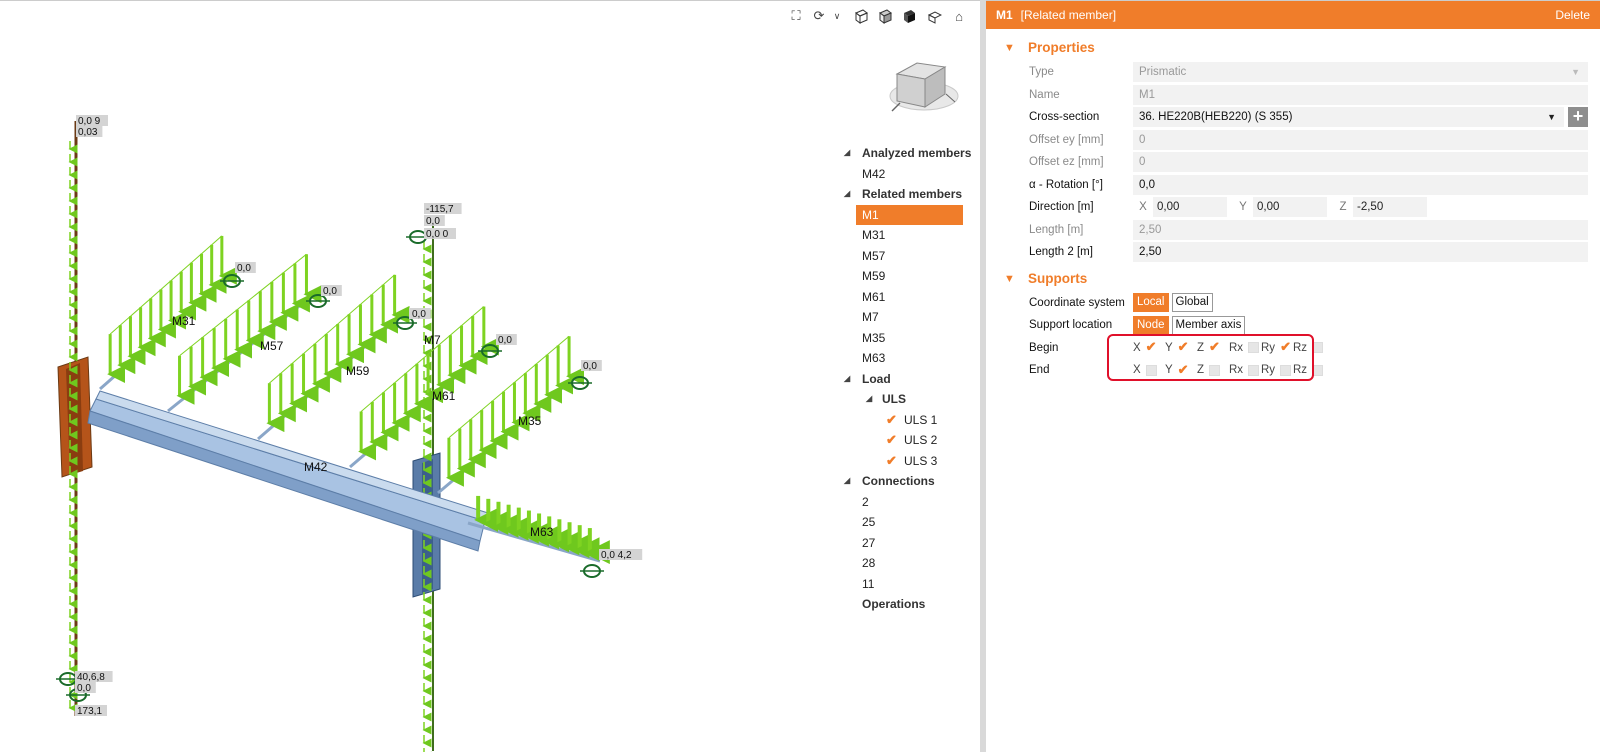 This screenshot has width=1600, height=752. What do you see at coordinates (905, 502) in the screenshot?
I see `tree-item-connection-2: 2` at bounding box center [905, 502].